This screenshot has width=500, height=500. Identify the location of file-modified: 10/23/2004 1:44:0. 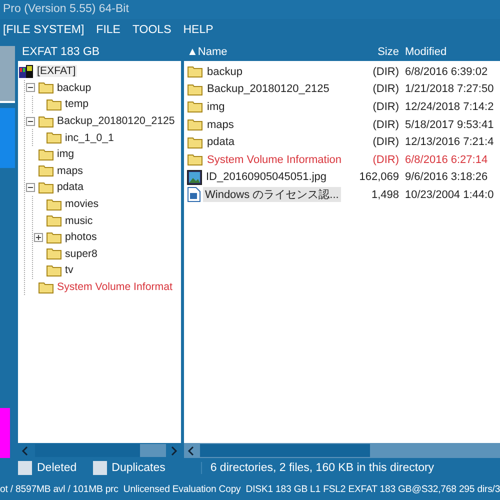
(449, 195).